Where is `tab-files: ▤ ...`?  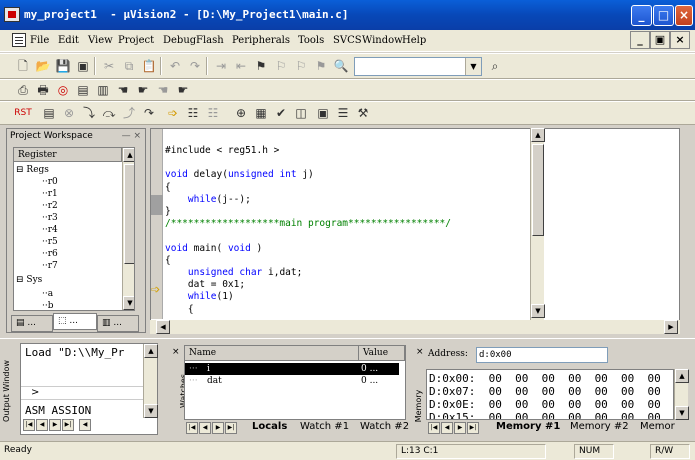
tab-files: ▤ ... is located at coordinates (32, 323).